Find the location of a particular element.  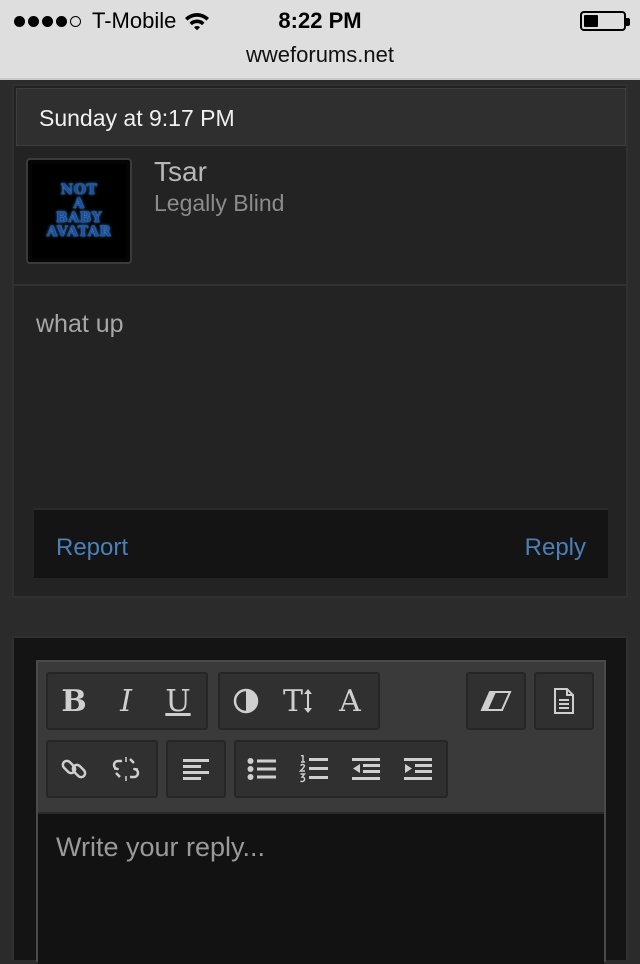

toolbar-group-links is located at coordinates (102, 769).